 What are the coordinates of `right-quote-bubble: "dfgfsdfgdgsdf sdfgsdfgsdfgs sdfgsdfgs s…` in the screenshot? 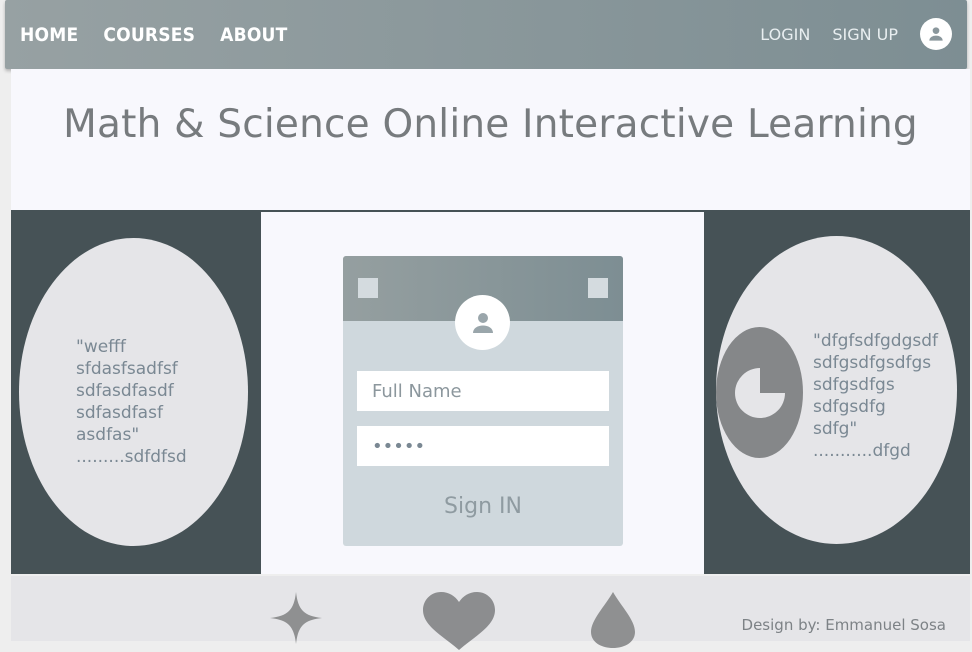 It's located at (836, 390).